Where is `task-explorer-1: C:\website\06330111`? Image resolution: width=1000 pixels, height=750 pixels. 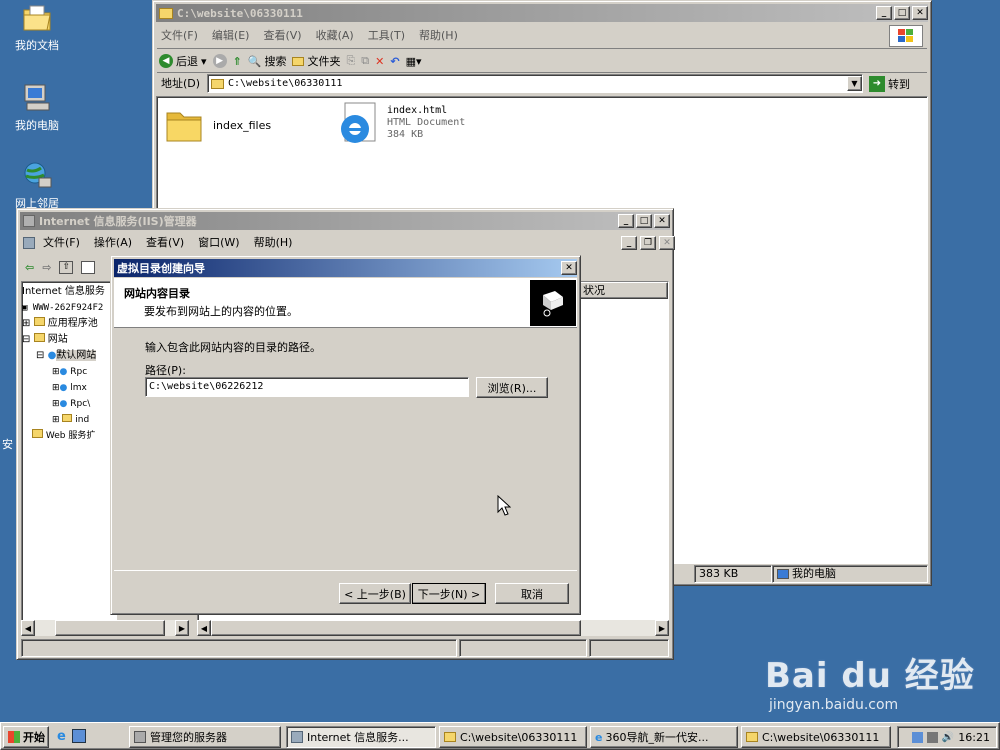 task-explorer-1: C:\website\06330111 is located at coordinates (513, 737).